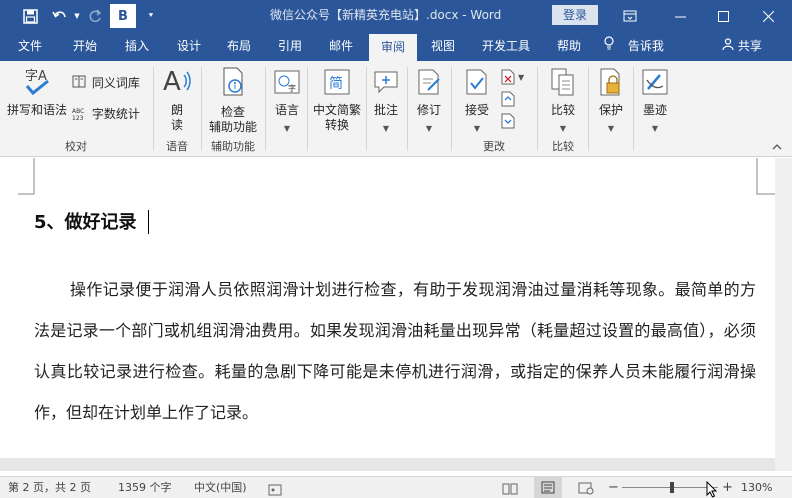  What do you see at coordinates (508, 121) in the screenshot?
I see `next-change-icon` at bounding box center [508, 121].